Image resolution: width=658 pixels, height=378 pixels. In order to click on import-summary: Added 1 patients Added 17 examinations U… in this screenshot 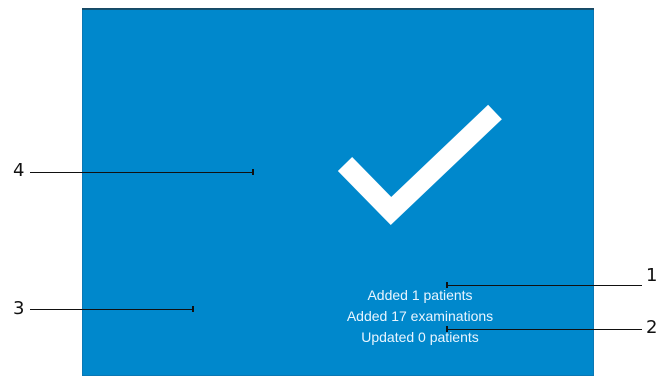, I will do `click(420, 316)`.